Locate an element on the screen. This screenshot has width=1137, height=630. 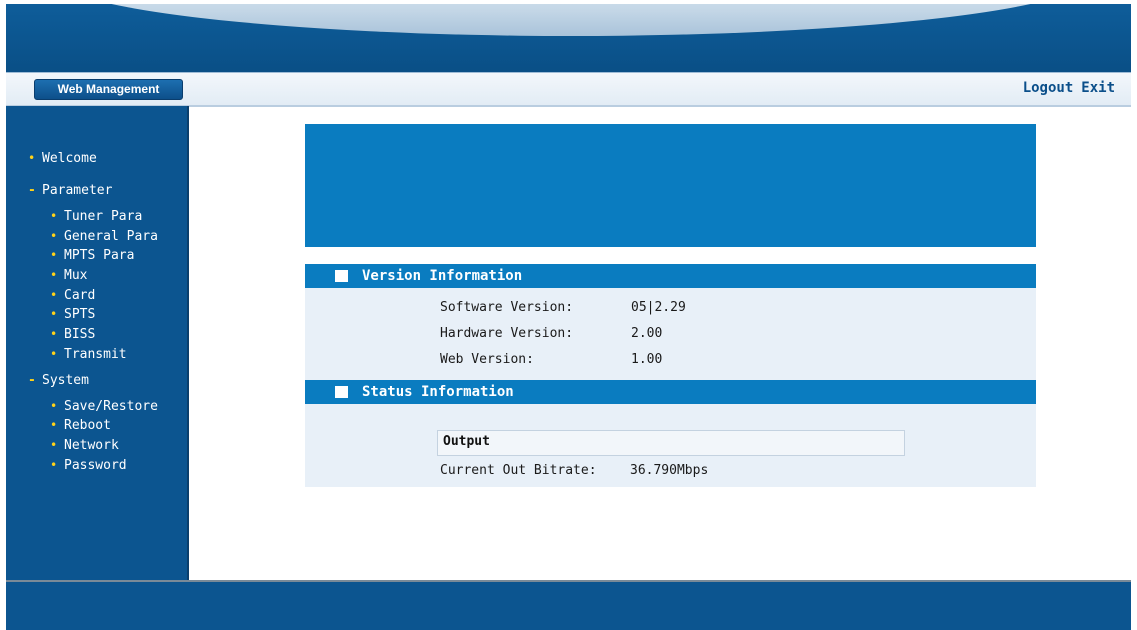
software-version-label: Software Version: is located at coordinates (507, 307).